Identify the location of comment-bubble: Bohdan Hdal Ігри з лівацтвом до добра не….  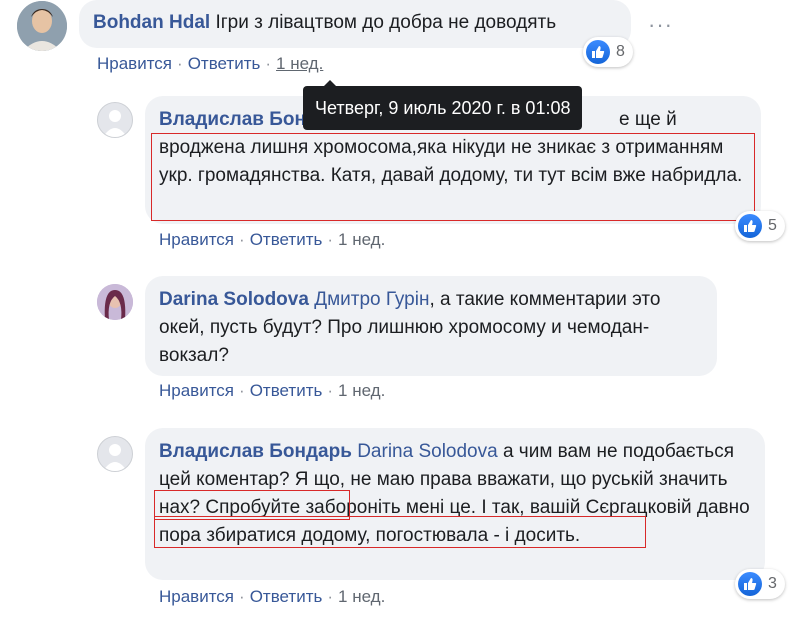
(355, 24).